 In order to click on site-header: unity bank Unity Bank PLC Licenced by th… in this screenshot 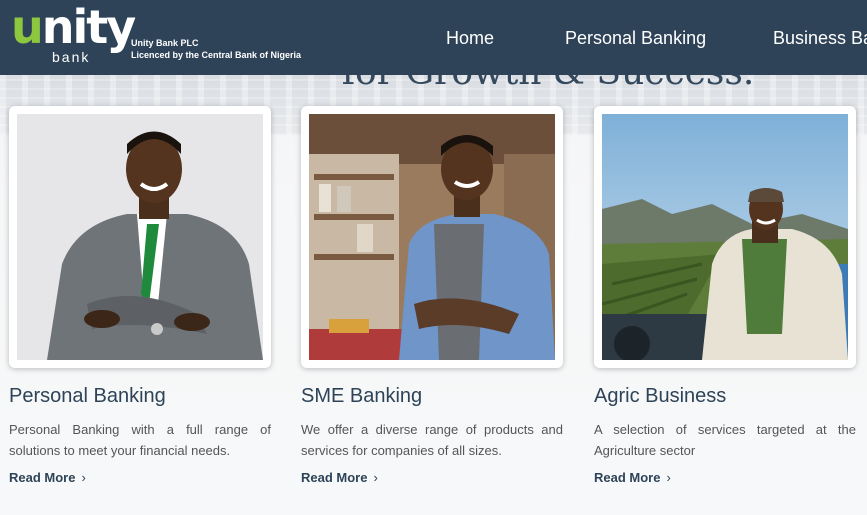, I will do `click(433, 37)`.